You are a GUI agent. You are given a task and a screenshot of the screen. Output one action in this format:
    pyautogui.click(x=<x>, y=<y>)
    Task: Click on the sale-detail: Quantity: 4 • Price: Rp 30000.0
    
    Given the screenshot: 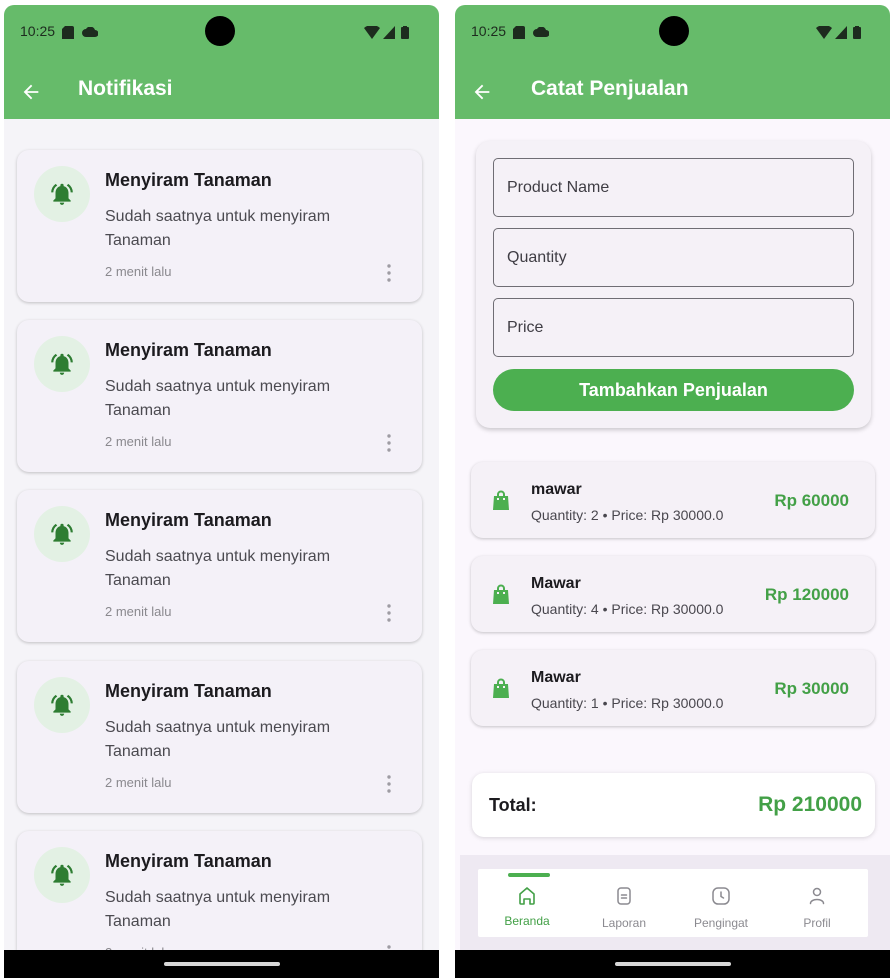 What is the action you would take?
    pyautogui.click(x=627, y=609)
    